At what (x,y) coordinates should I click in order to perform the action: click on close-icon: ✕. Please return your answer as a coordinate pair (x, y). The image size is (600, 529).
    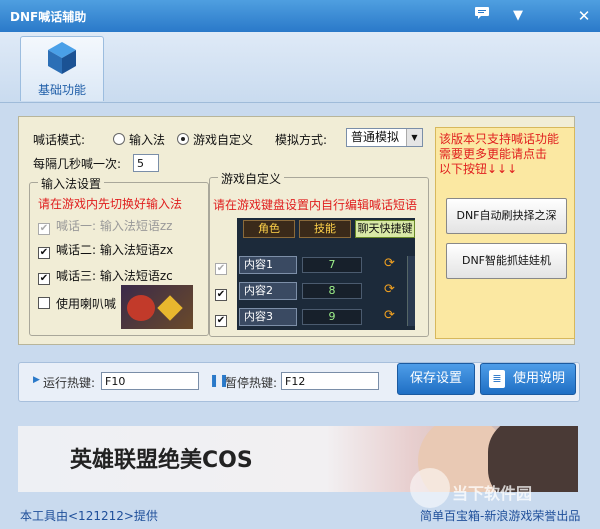
    Looking at the image, I should click on (584, 16).